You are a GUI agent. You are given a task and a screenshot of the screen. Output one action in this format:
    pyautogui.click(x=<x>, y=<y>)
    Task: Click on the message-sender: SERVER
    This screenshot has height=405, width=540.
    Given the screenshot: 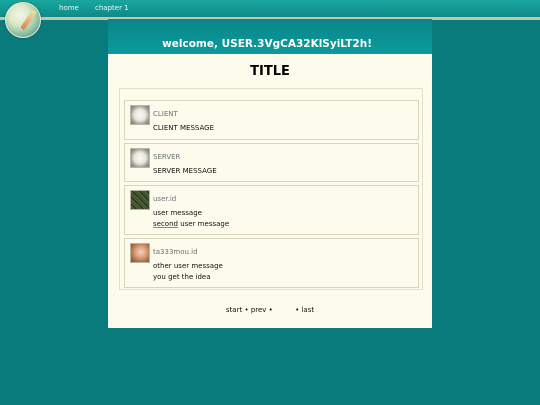 What is the action you would take?
    pyautogui.click(x=166, y=157)
    